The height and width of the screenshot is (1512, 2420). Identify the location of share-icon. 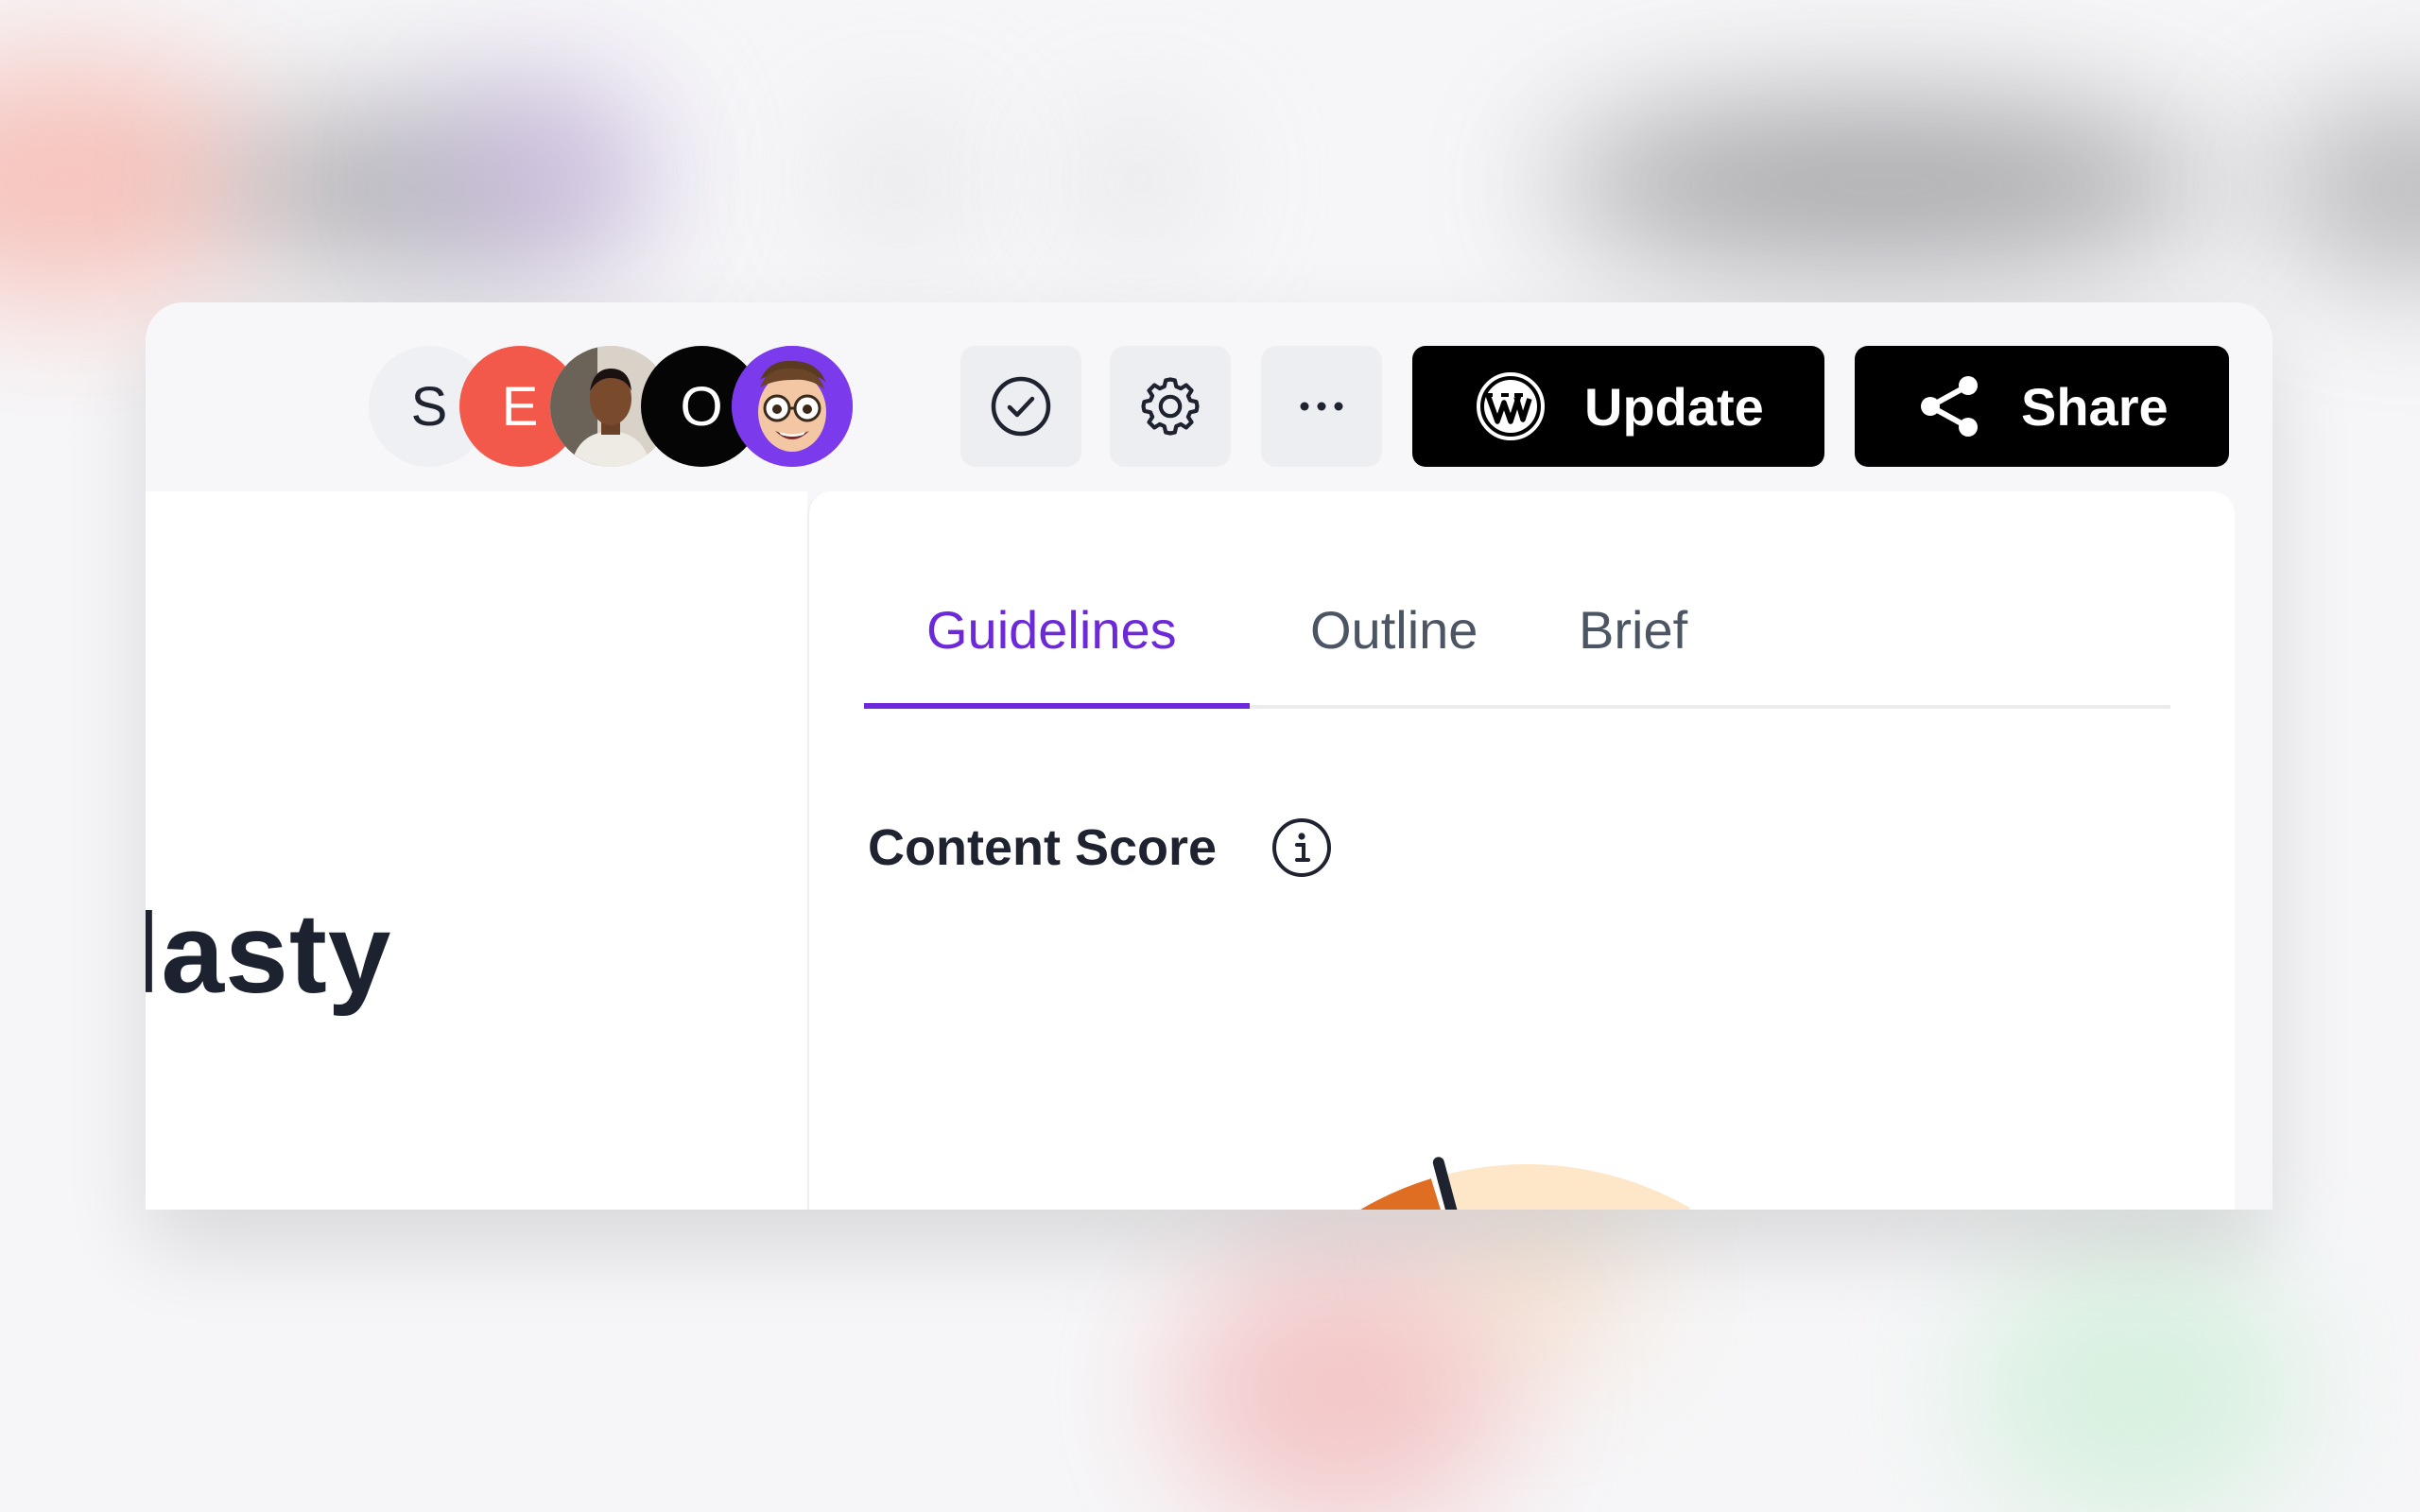
(1950, 406).